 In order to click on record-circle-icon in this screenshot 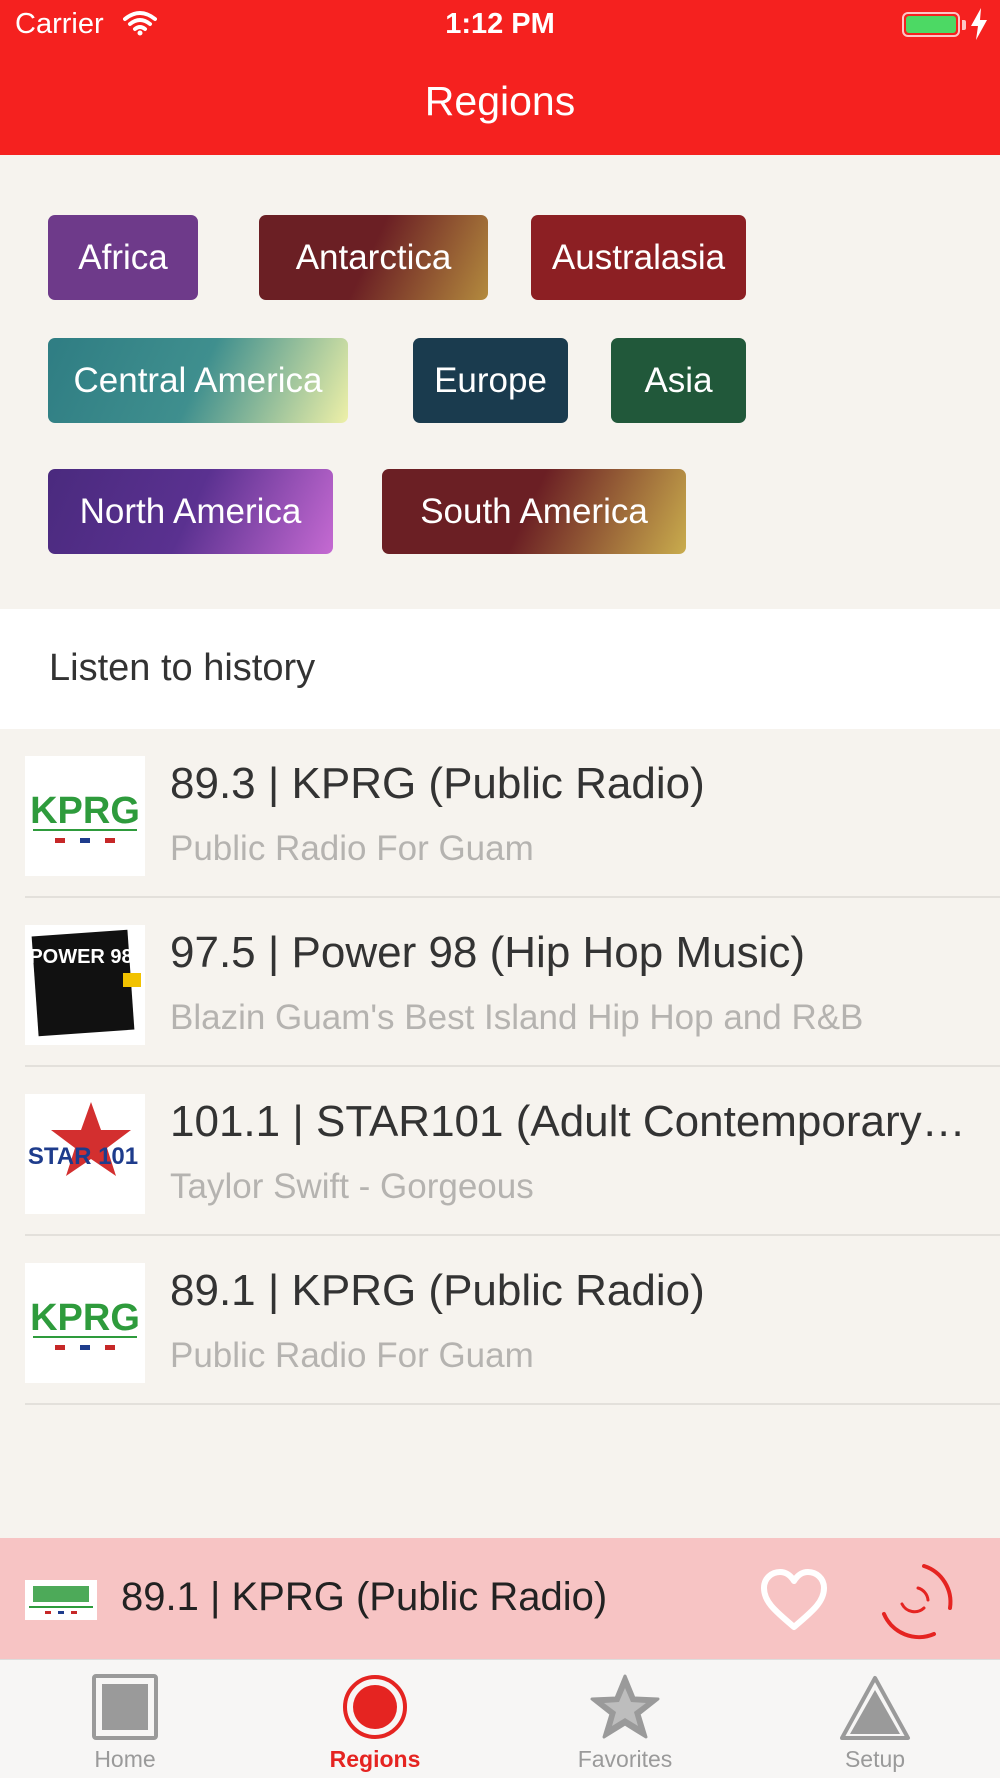, I will do `click(375, 1707)`.